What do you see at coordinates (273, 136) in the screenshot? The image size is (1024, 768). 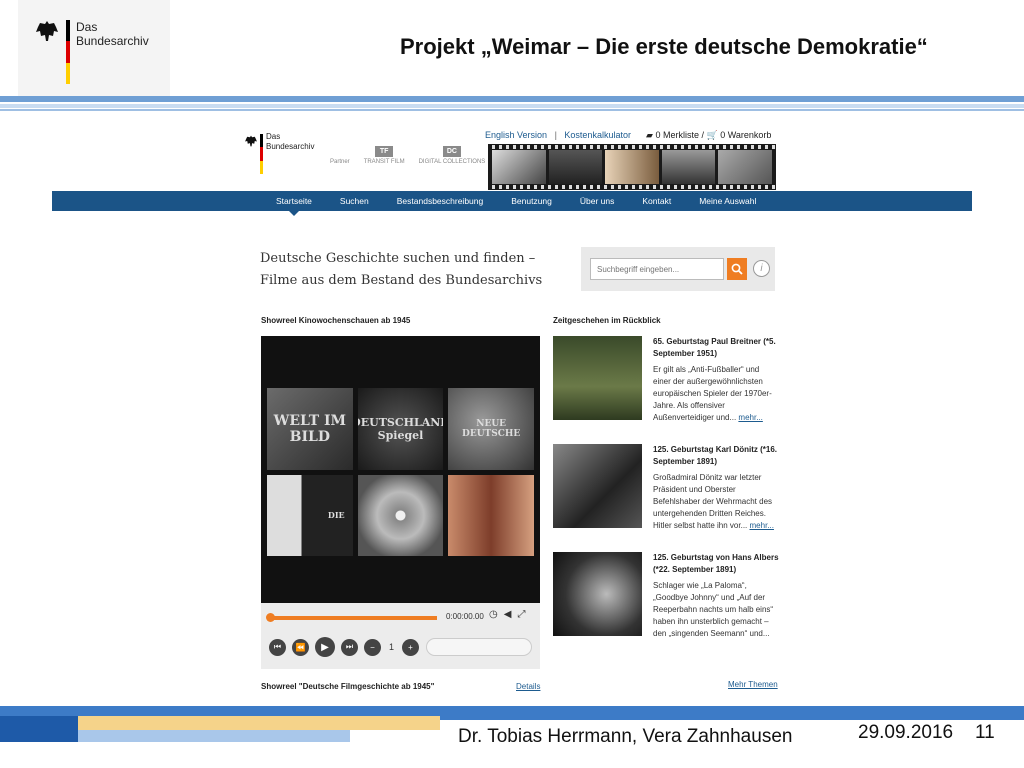 I see `site-logo-line-1: Das` at bounding box center [273, 136].